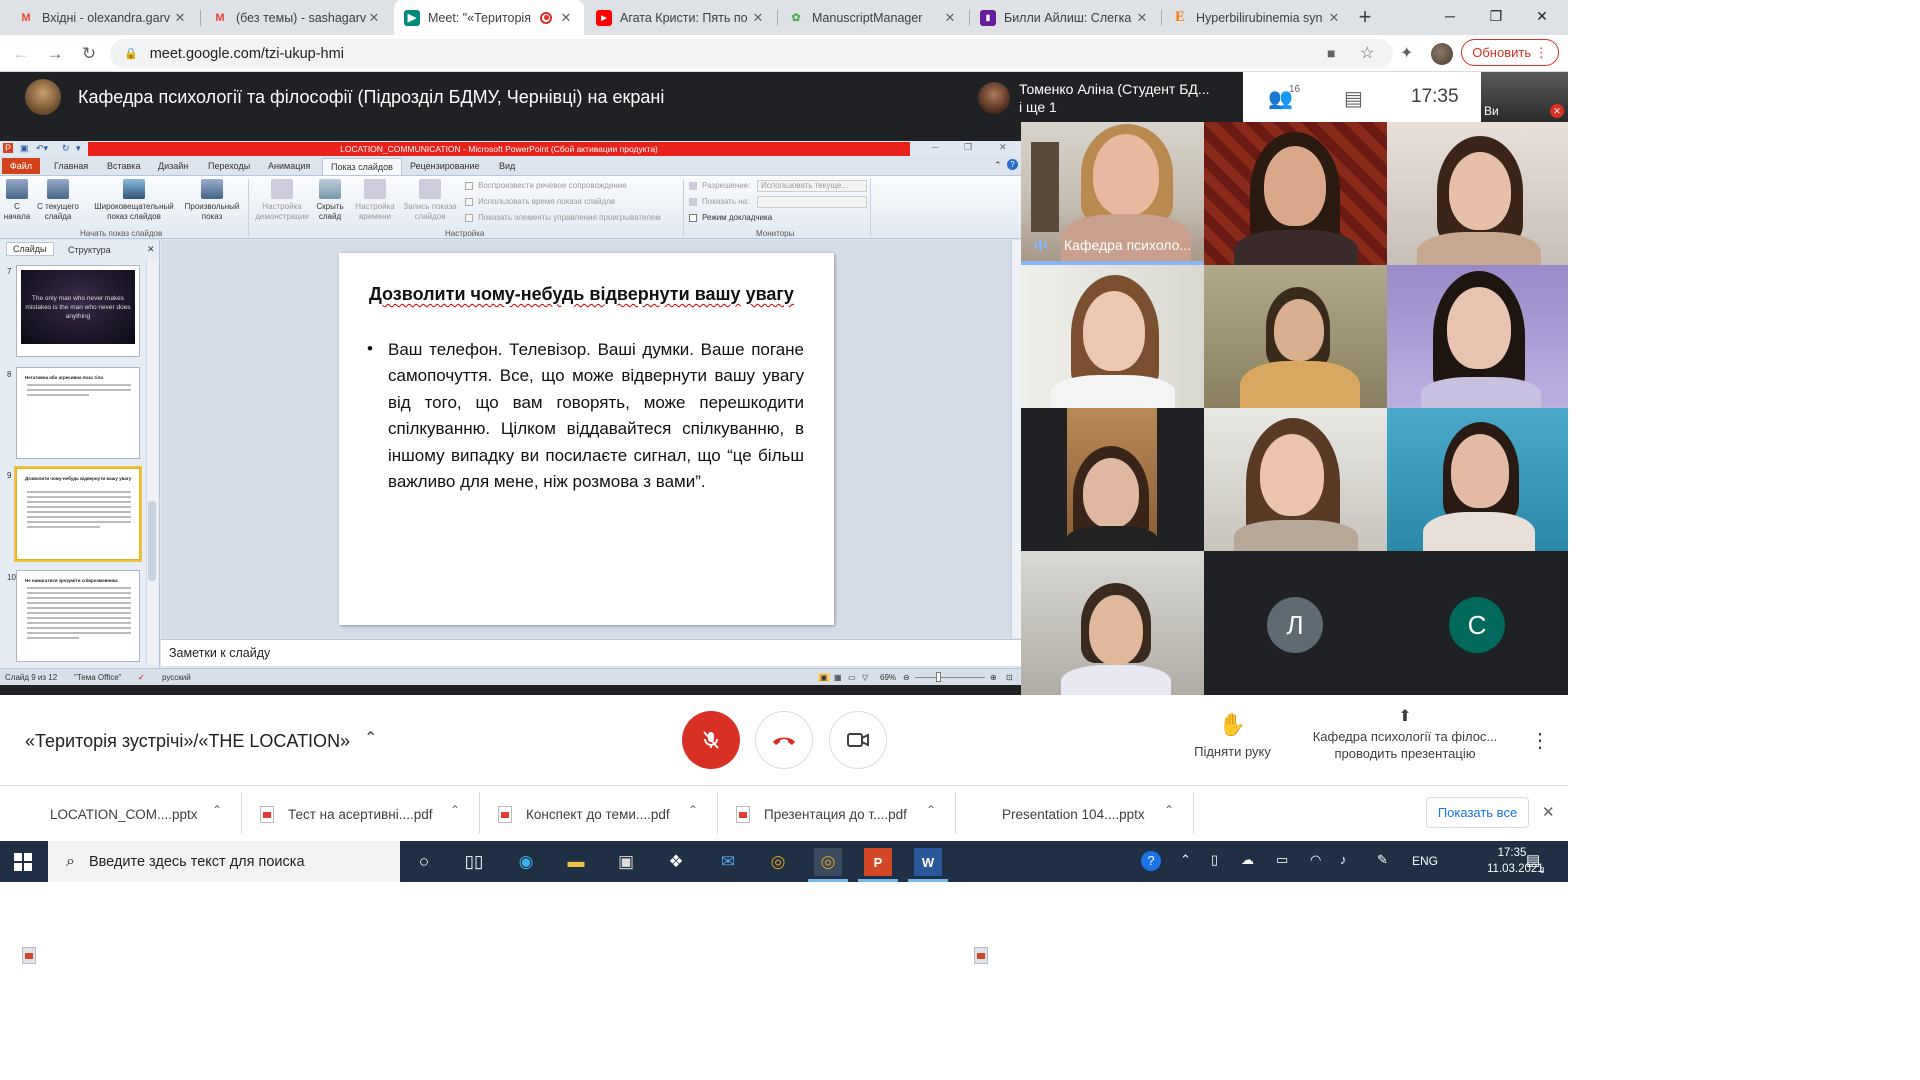 Image resolution: width=1920 pixels, height=1080 pixels. I want to click on ppt-tab-review: Рецензирование, so click(445, 166).